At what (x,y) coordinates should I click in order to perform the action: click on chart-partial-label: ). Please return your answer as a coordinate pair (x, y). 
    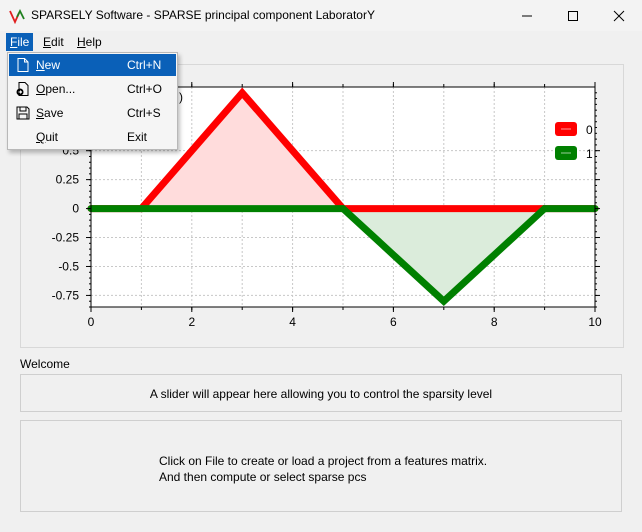
    Looking at the image, I should click on (181, 97).